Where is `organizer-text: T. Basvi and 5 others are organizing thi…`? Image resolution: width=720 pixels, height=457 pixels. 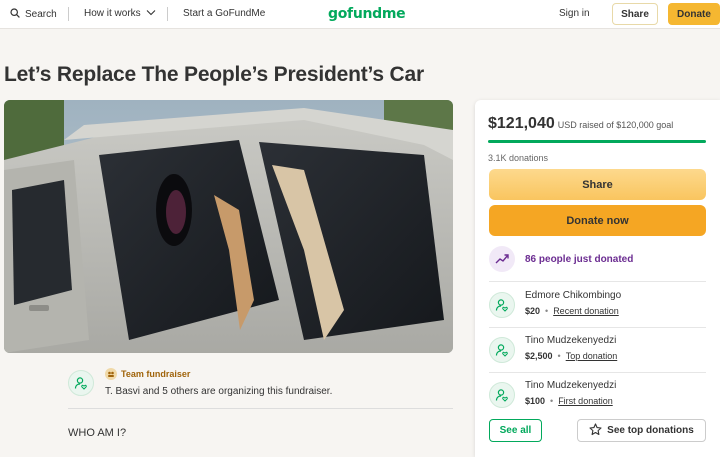 organizer-text: T. Basvi and 5 others are organizing thi… is located at coordinates (219, 391).